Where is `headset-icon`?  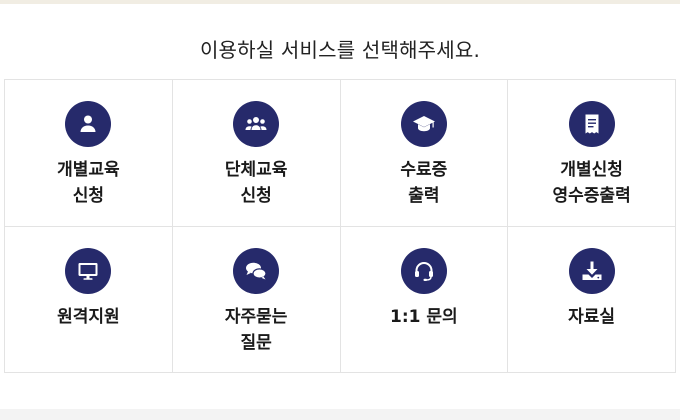 headset-icon is located at coordinates (423, 270).